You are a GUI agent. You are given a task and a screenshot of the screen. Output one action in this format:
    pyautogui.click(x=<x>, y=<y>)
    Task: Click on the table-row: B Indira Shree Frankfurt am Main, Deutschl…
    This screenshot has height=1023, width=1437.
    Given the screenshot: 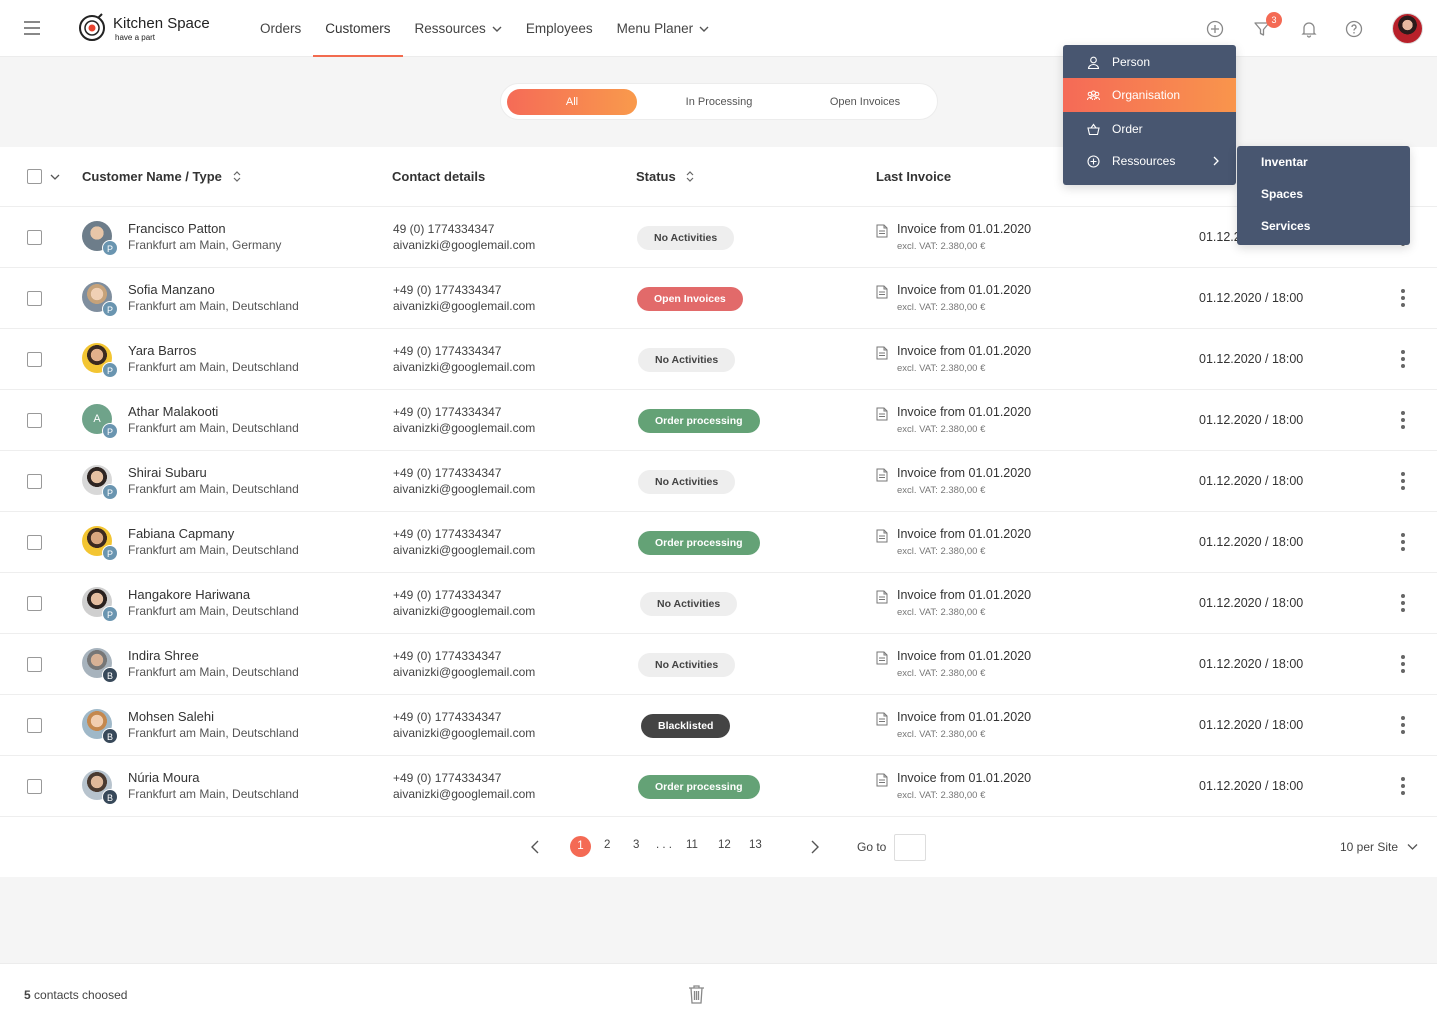 What is the action you would take?
    pyautogui.click(x=718, y=664)
    